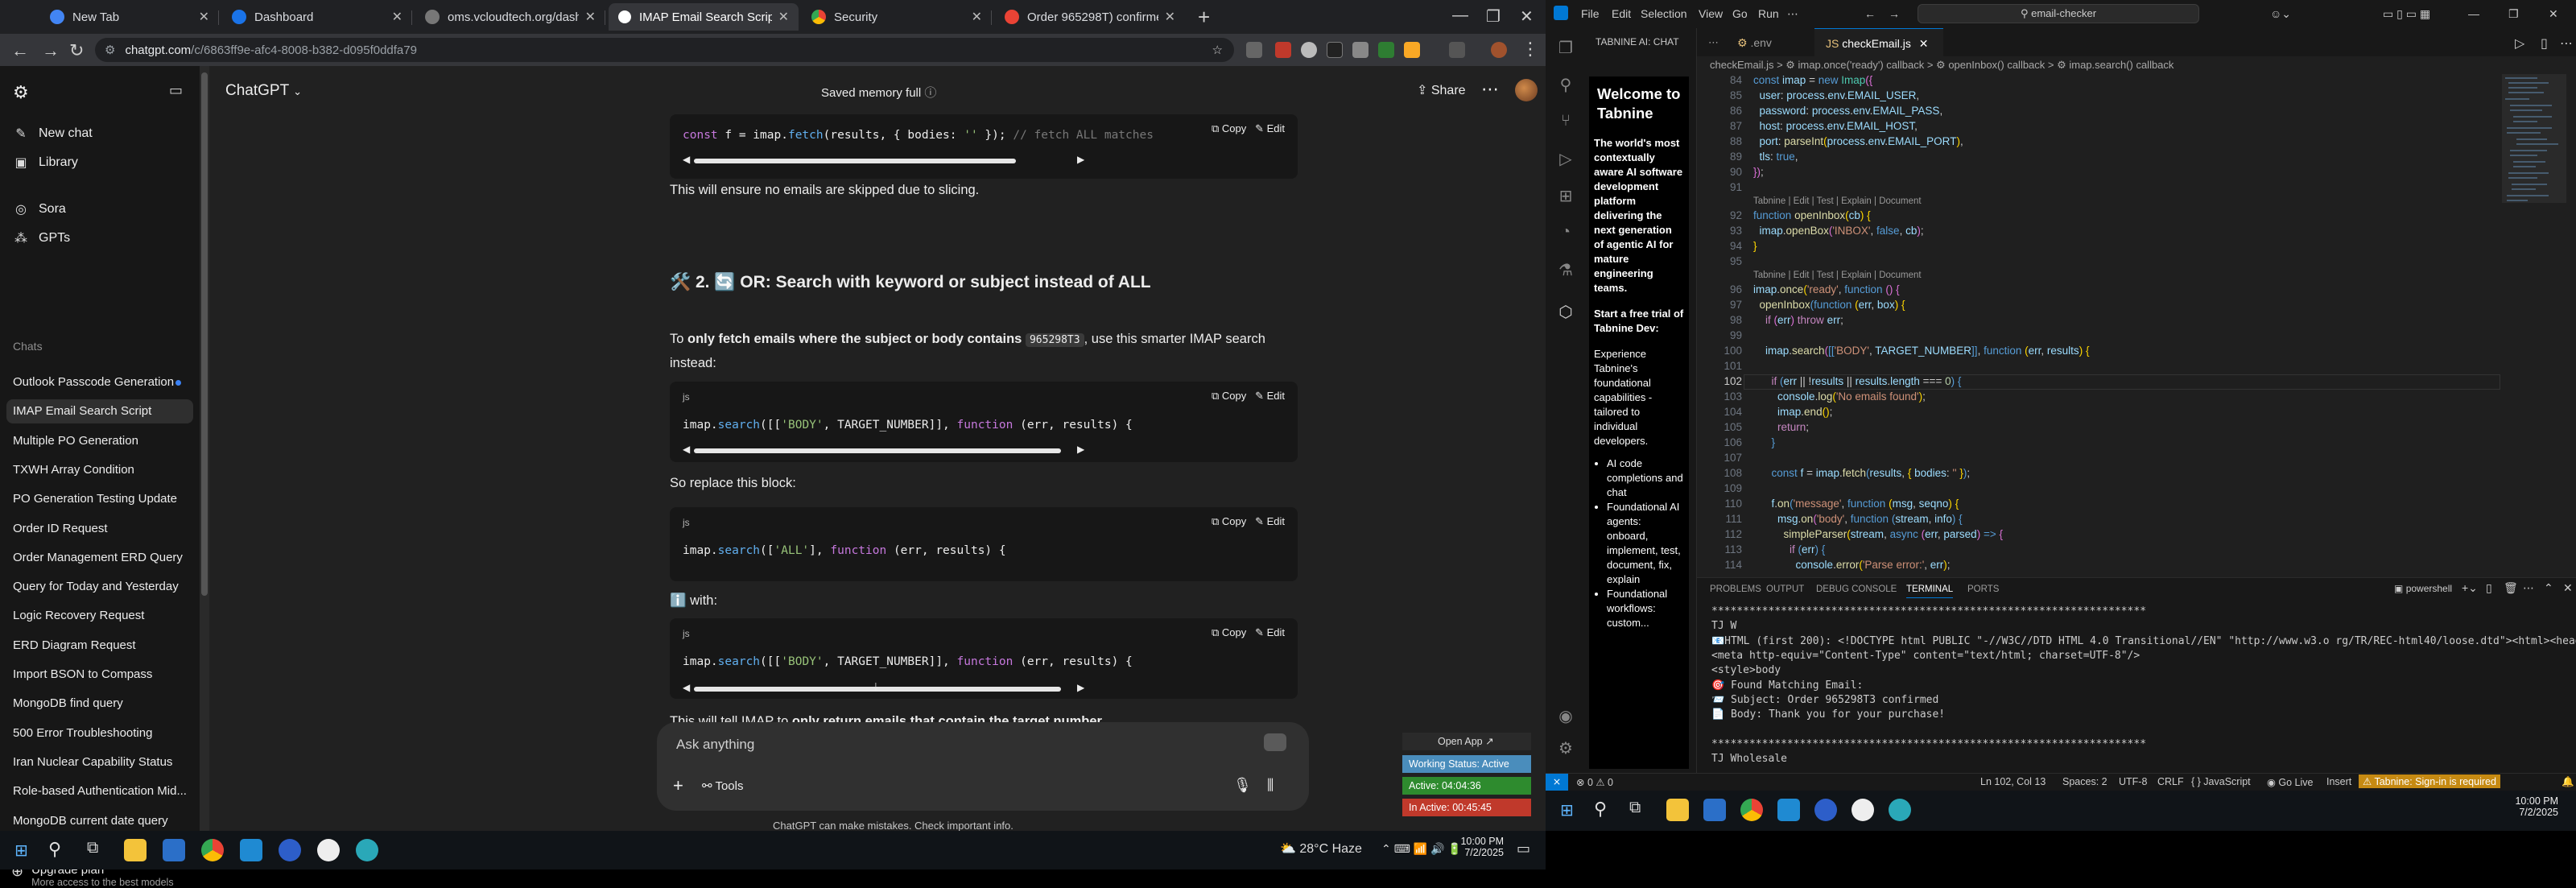 Image resolution: width=2576 pixels, height=888 pixels. What do you see at coordinates (678, 785) in the screenshot?
I see `add-icon: +` at bounding box center [678, 785].